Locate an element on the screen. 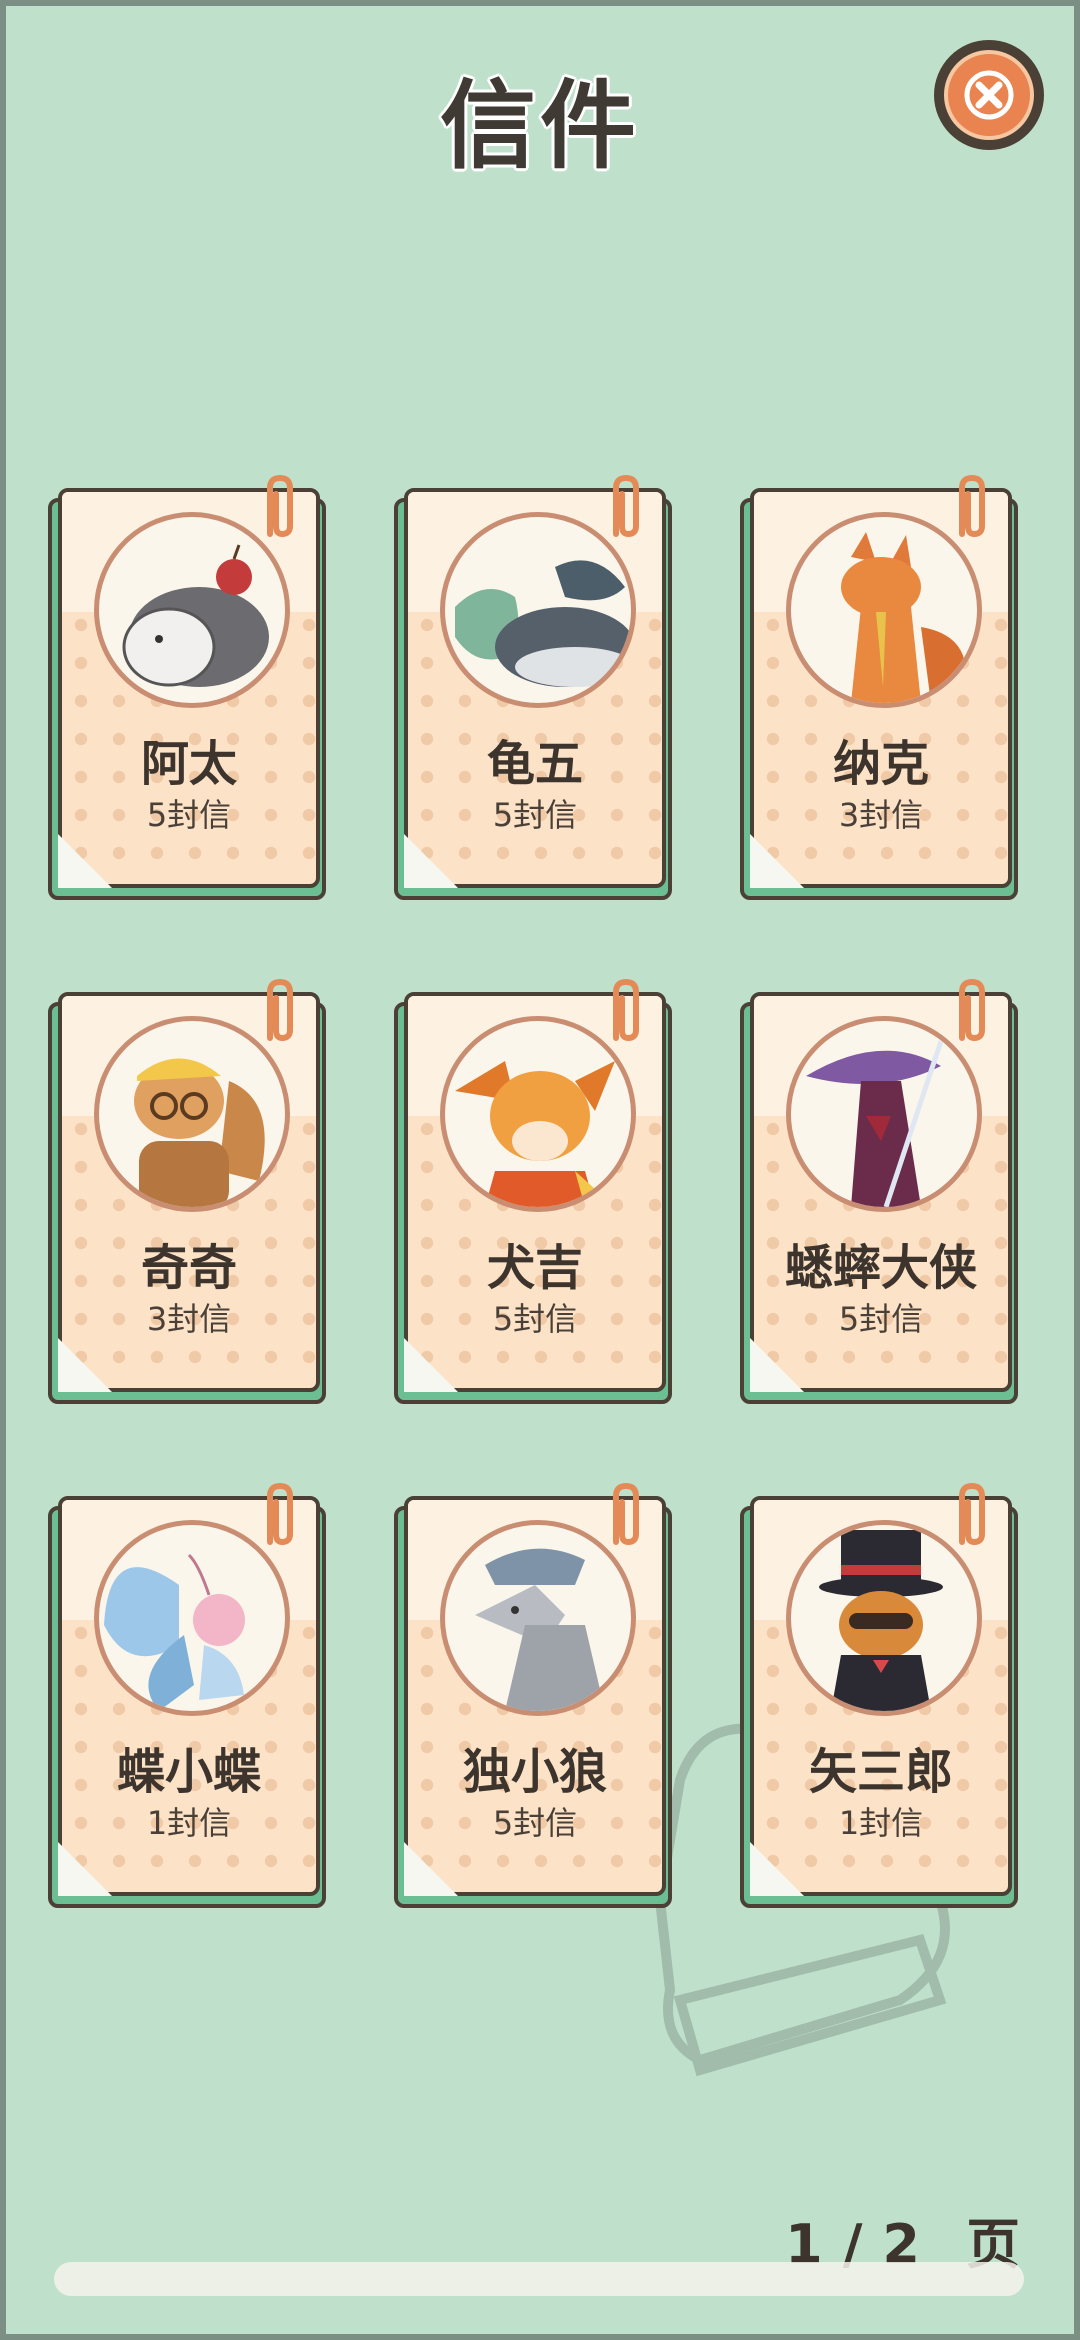  character-name: 犬吉 is located at coordinates (534, 1268).